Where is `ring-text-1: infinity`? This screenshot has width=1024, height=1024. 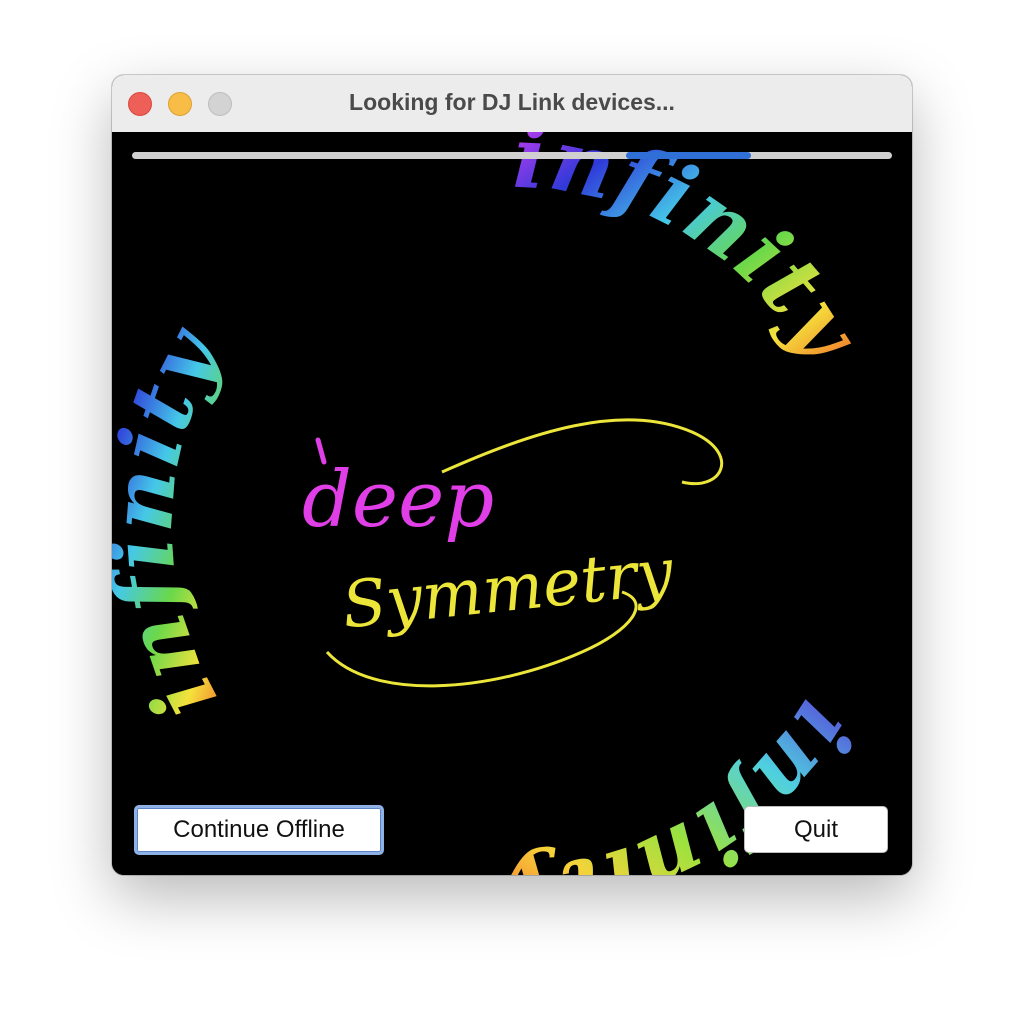 ring-text-1: infinity is located at coordinates (695, 255).